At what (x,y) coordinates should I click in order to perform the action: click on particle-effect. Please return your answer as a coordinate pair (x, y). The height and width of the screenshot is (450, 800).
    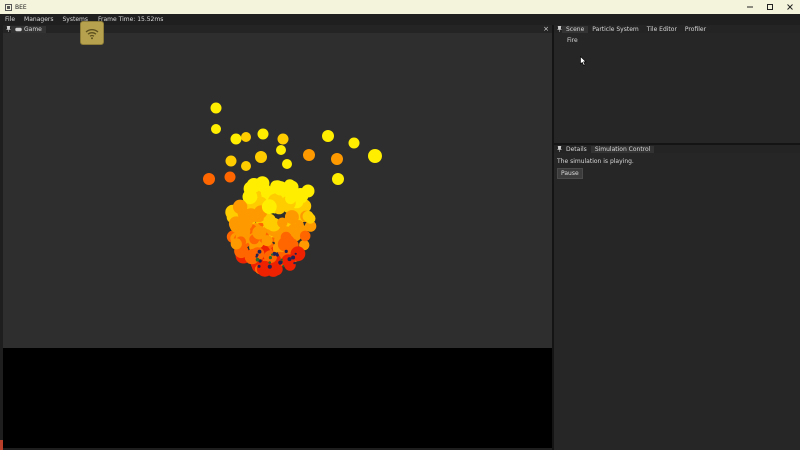
    Looking at the image, I should click on (292, 189).